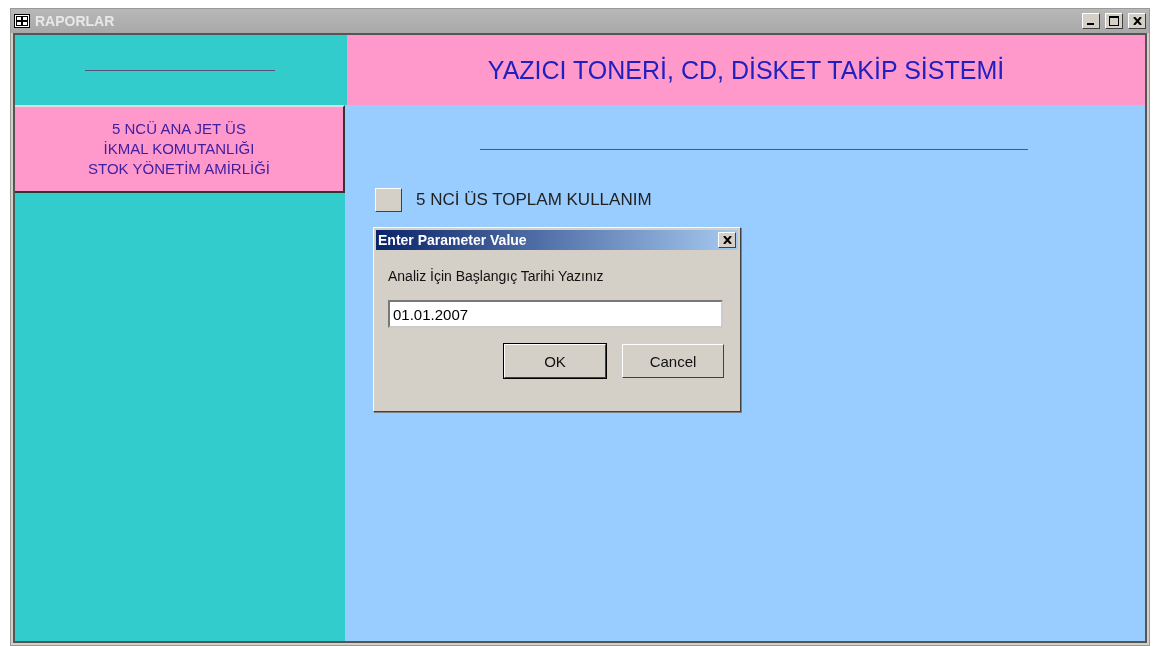 This screenshot has width=1156, height=646. What do you see at coordinates (452, 240) in the screenshot?
I see `dialog-title: Enter Parameter Value` at bounding box center [452, 240].